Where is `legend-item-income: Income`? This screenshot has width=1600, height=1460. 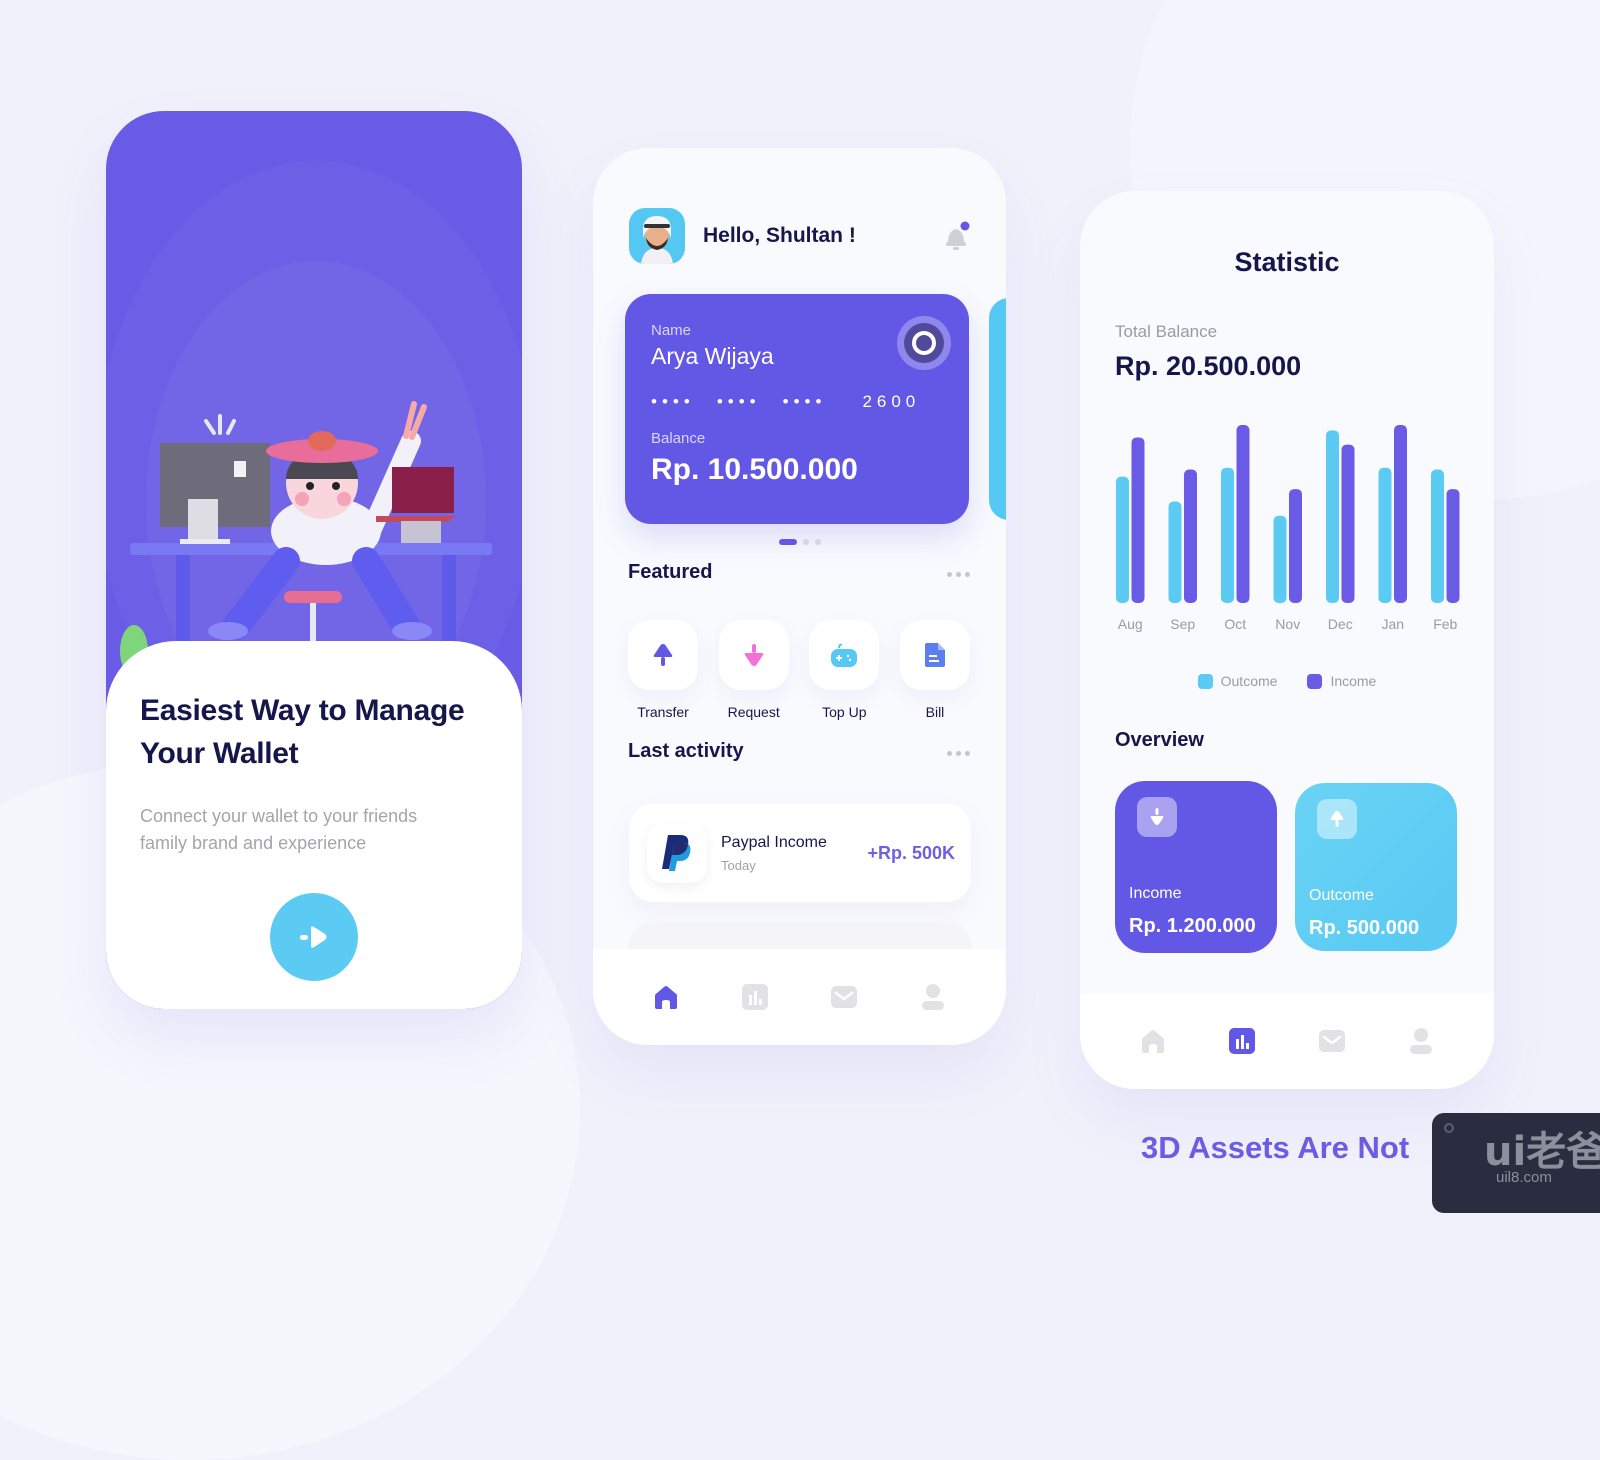
legend-item-income: Income is located at coordinates (1341, 681).